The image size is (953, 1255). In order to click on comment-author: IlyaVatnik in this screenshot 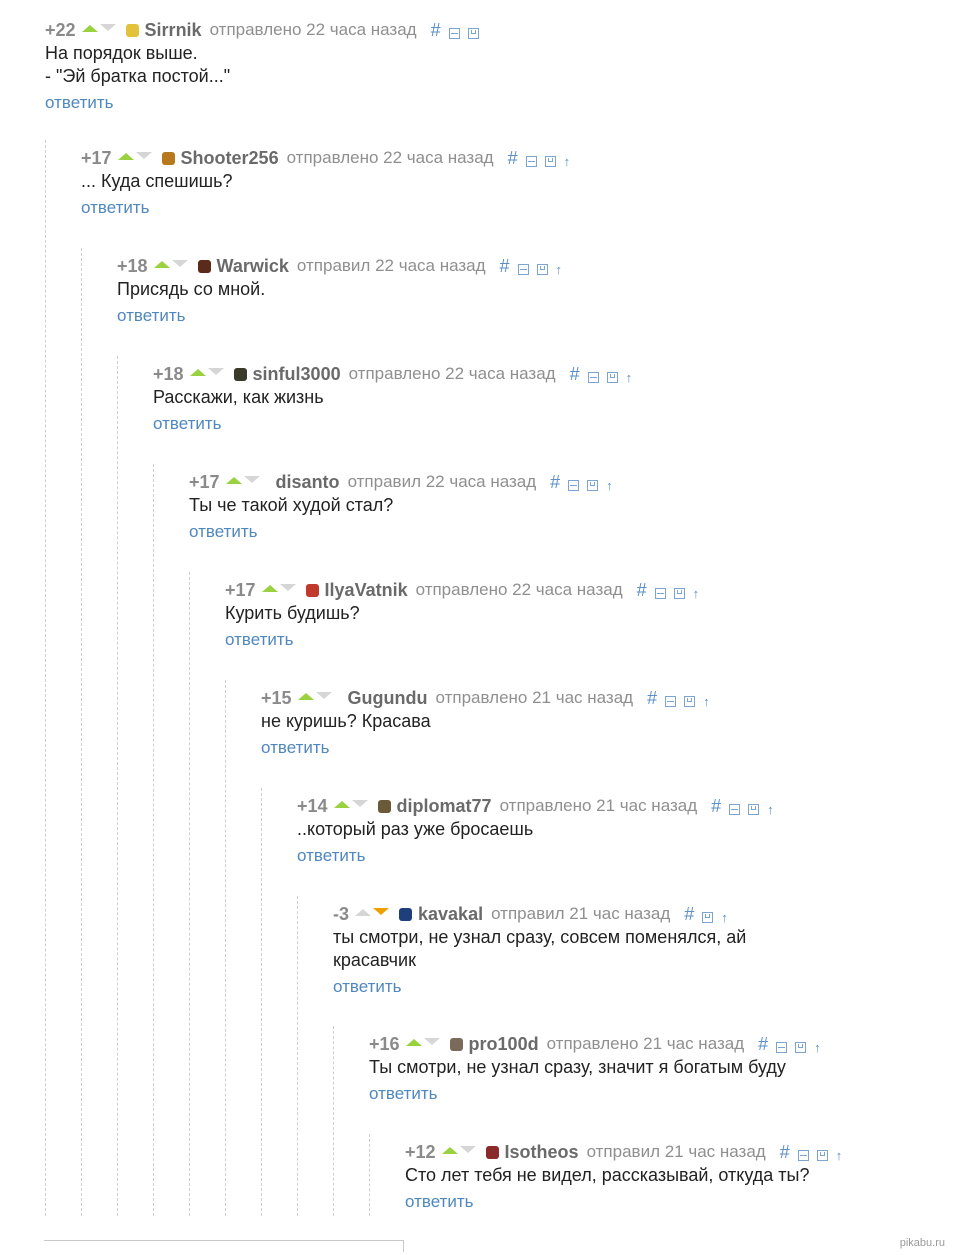, I will do `click(366, 590)`.